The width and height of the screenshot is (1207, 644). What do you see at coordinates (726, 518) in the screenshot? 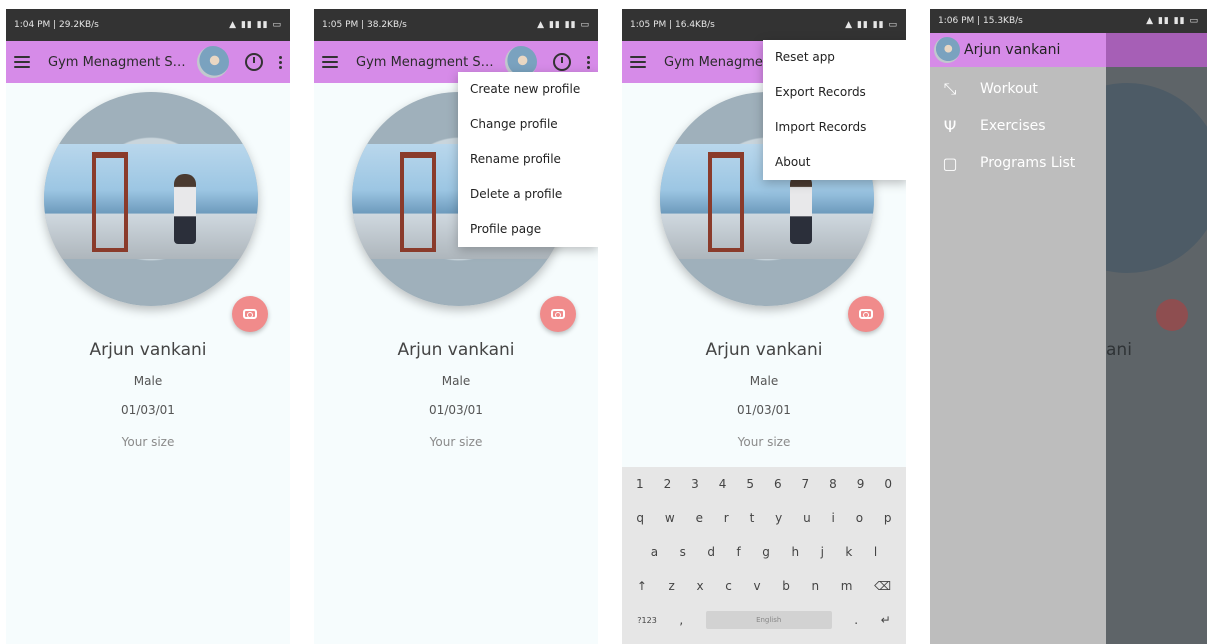
I see `key: r` at bounding box center [726, 518].